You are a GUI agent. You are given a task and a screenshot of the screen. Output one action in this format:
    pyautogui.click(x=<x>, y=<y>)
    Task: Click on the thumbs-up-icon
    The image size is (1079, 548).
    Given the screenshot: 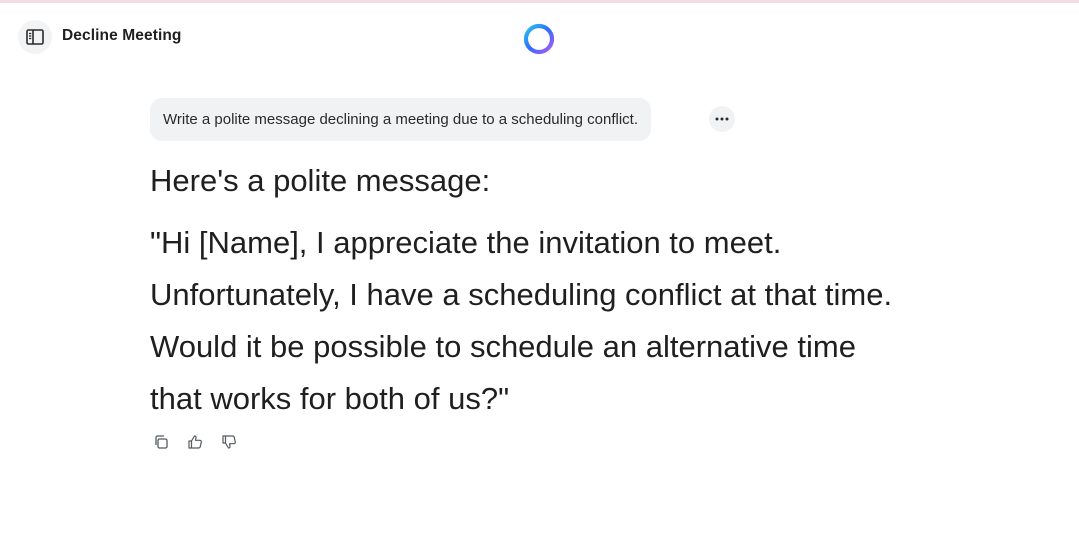 What is the action you would take?
    pyautogui.click(x=195, y=442)
    